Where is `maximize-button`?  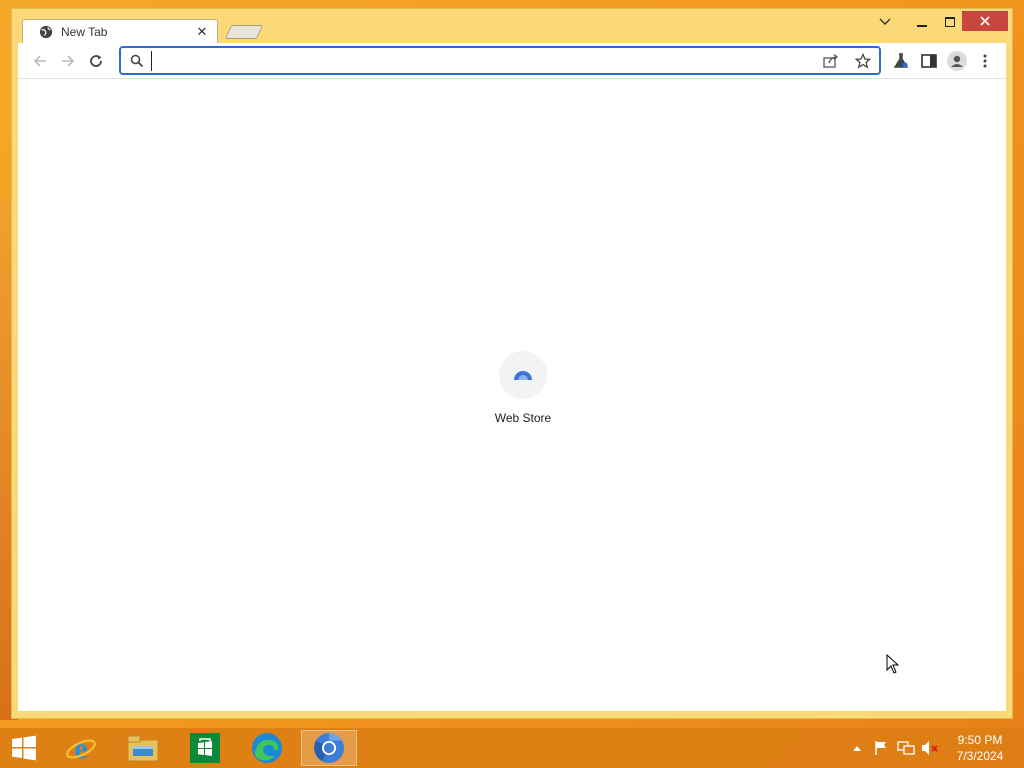 maximize-button is located at coordinates (950, 22).